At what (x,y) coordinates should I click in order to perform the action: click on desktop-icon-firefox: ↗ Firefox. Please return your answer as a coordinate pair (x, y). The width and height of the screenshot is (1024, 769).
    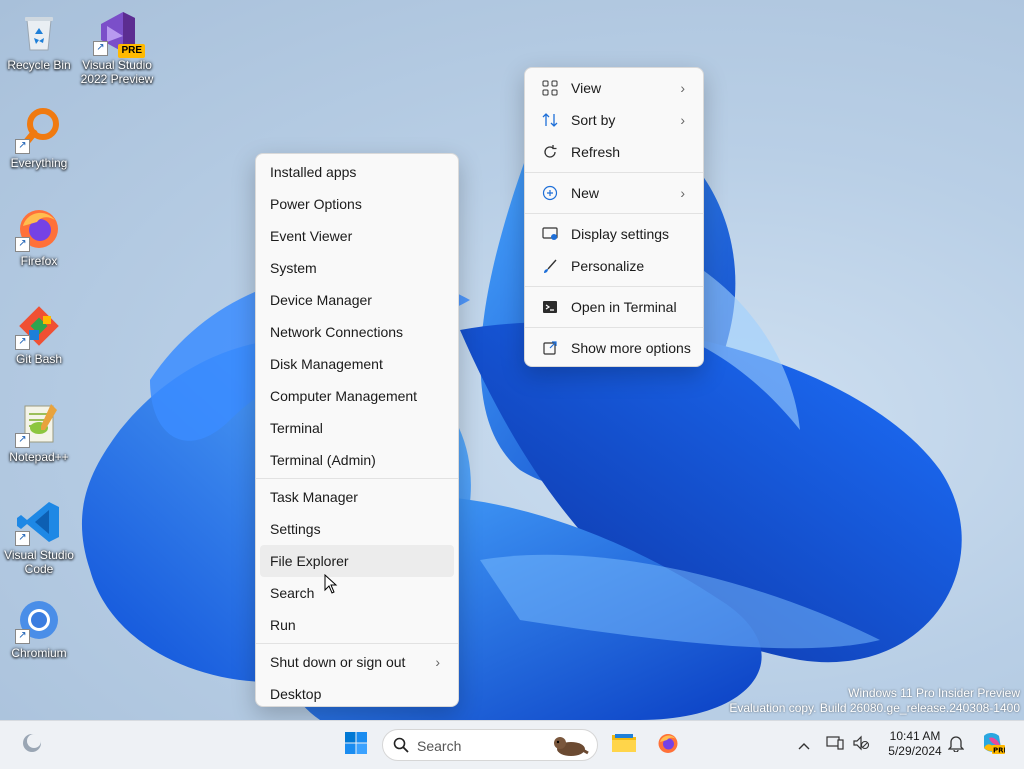
    Looking at the image, I should click on (39, 236).